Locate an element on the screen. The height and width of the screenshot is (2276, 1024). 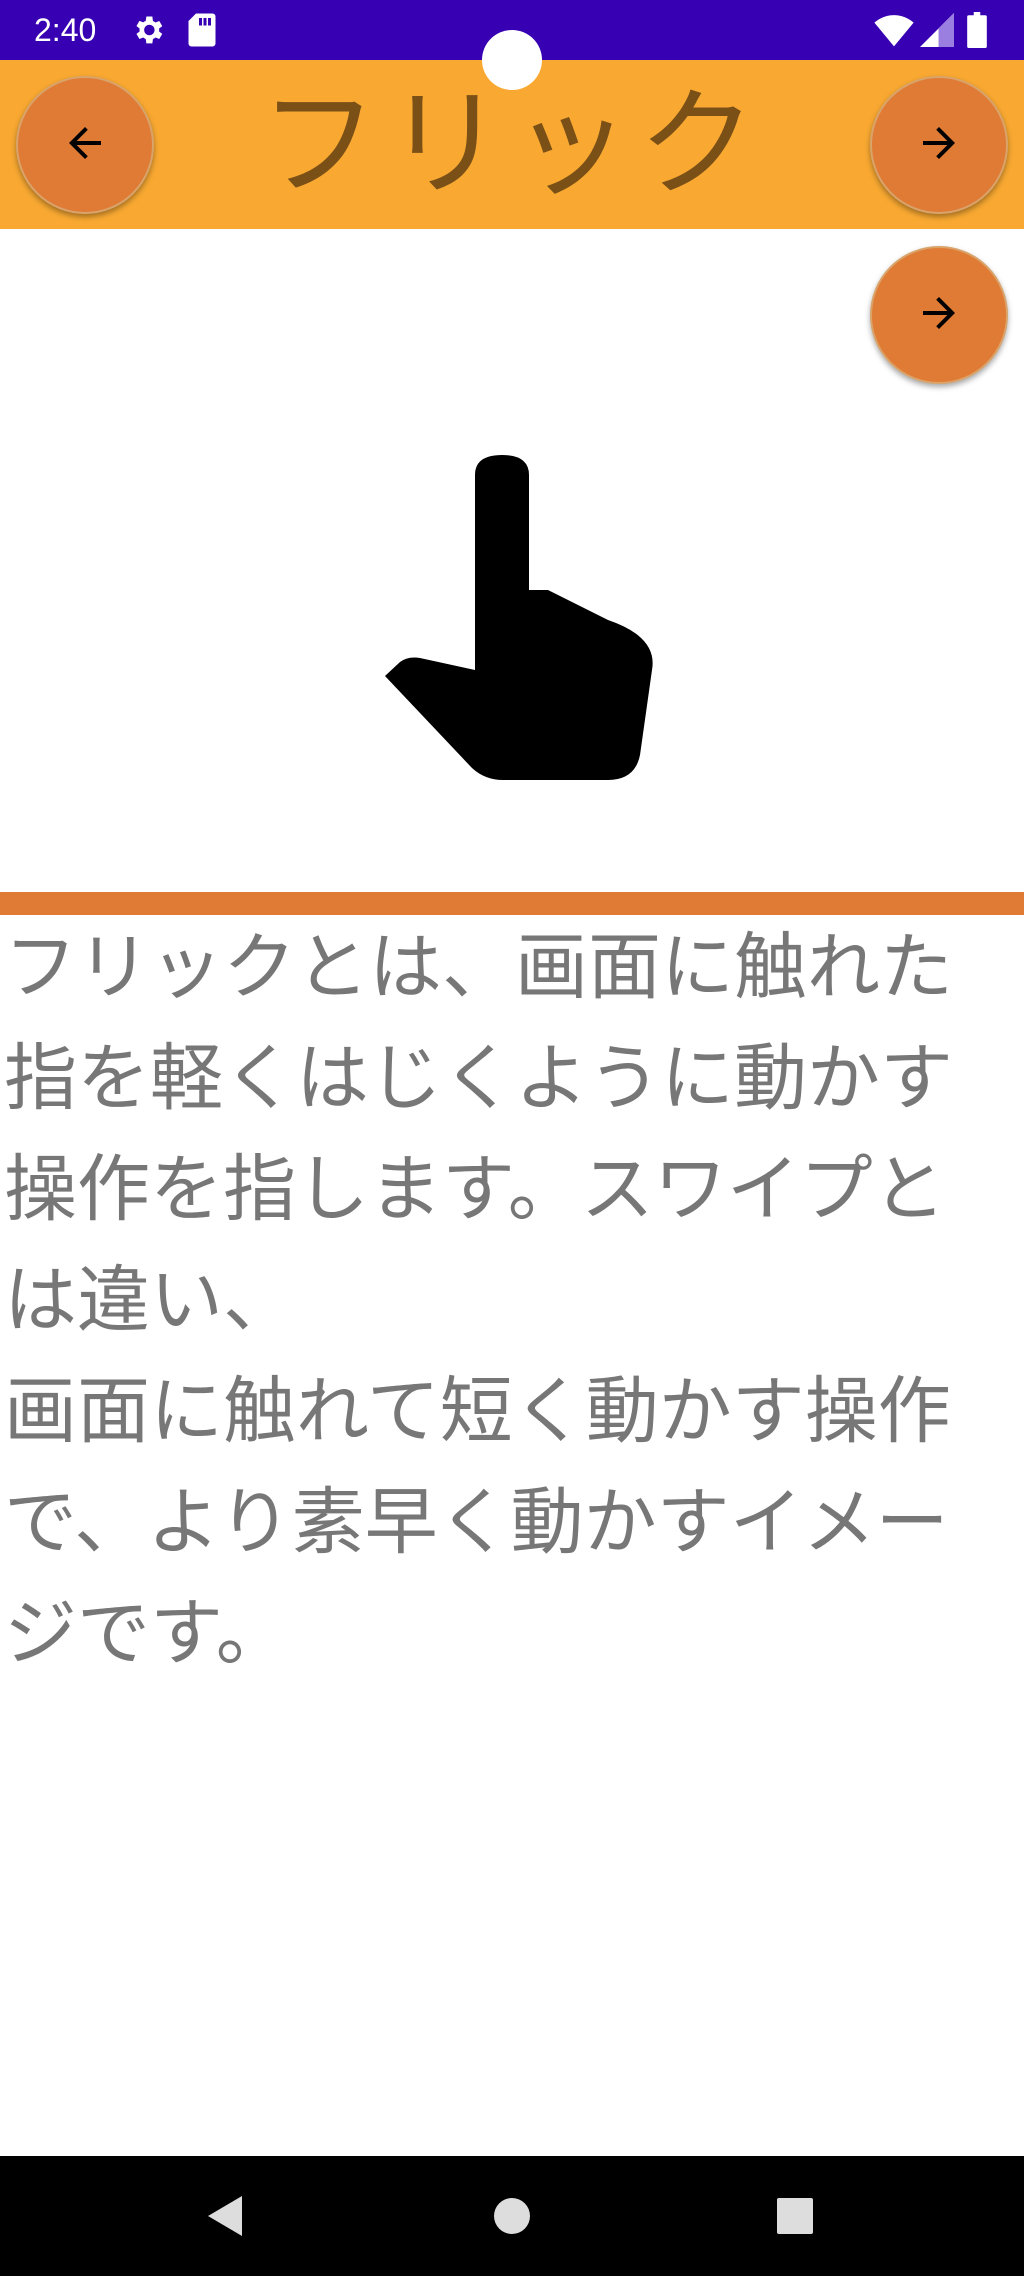
camera-cutout is located at coordinates (512, 60).